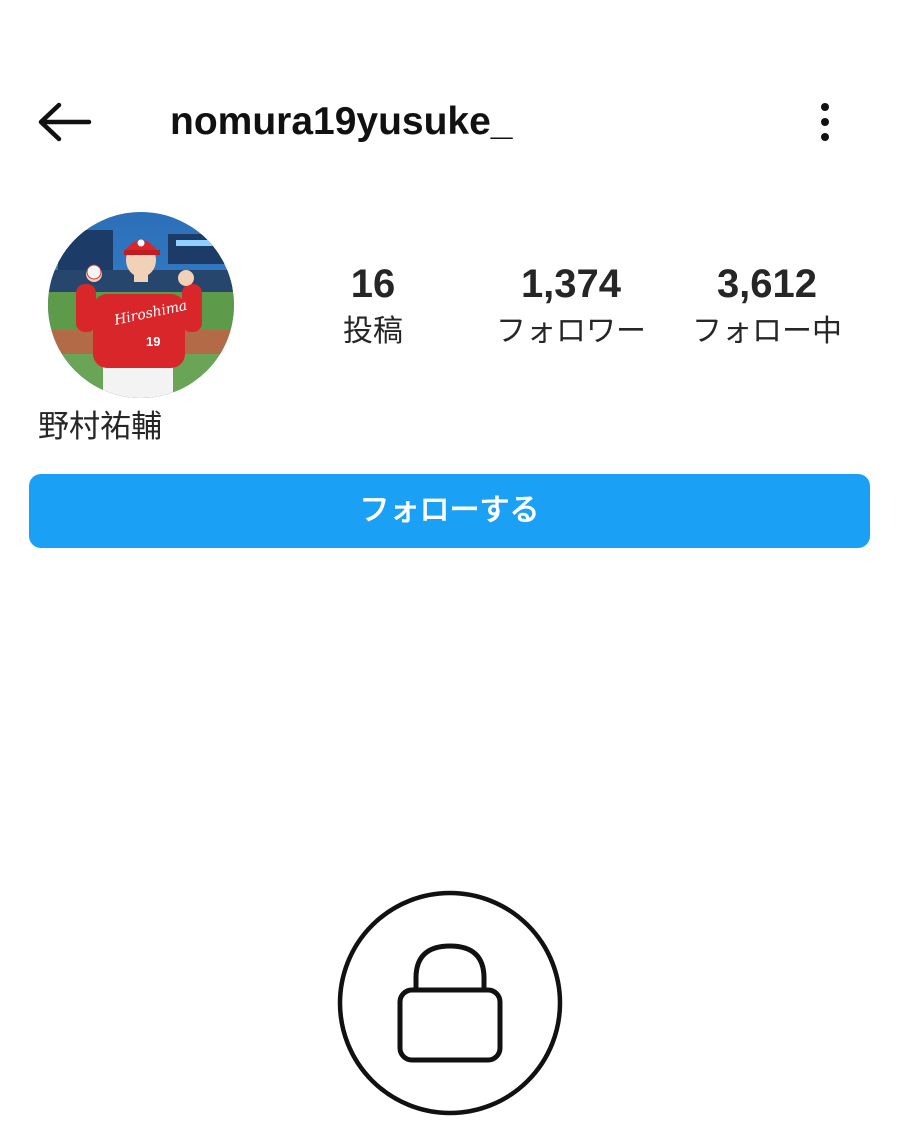  I want to click on stat-posts: 16 投稿, so click(373, 306).